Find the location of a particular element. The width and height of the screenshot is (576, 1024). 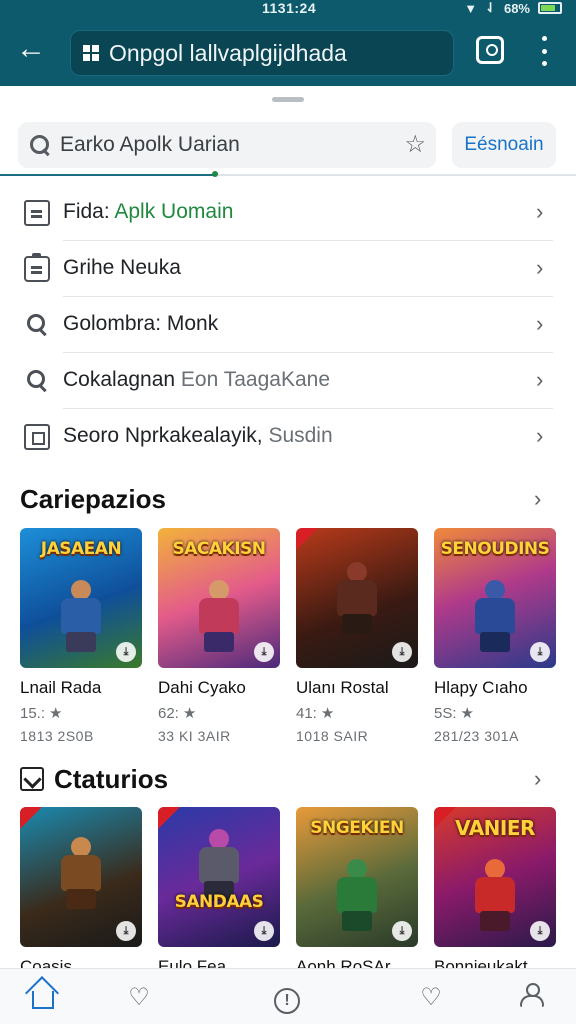

app-title-art: SNGEKIEN is located at coordinates (357, 828).